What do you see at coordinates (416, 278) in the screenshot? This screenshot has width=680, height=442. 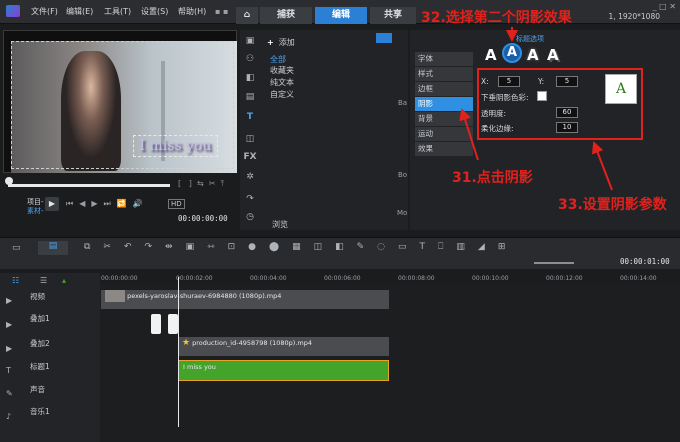 I see `ruler-tick-8: 00:00:08:00` at bounding box center [416, 278].